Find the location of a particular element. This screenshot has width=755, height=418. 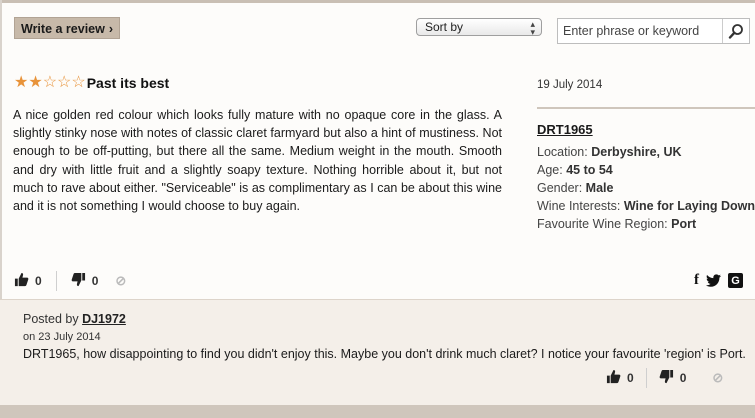

comment-likes-count: 0 is located at coordinates (630, 378).